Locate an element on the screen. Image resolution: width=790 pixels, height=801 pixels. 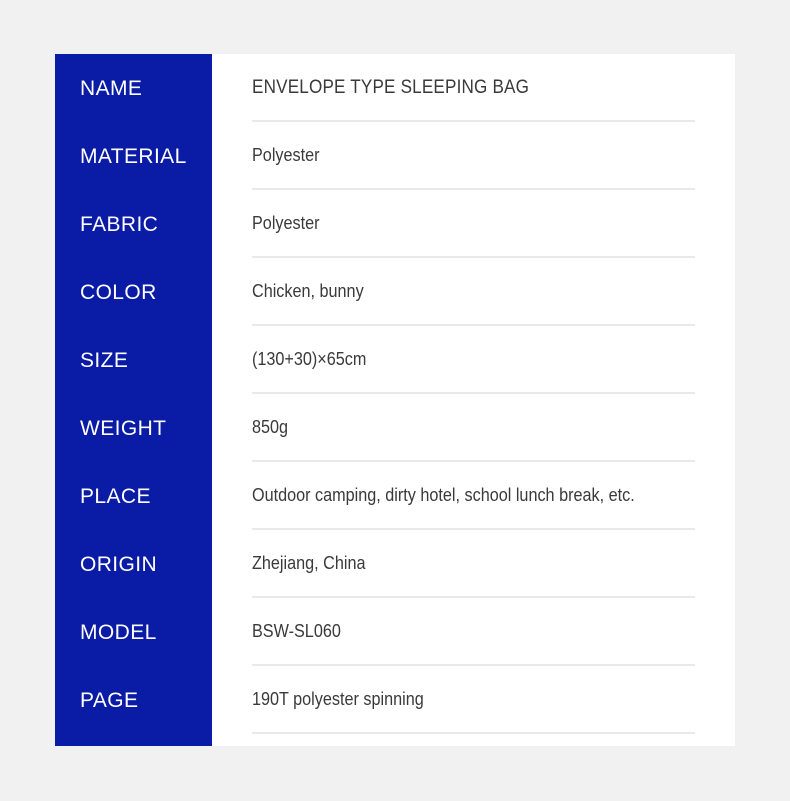
spec-row-label: MODEL is located at coordinates (118, 632).